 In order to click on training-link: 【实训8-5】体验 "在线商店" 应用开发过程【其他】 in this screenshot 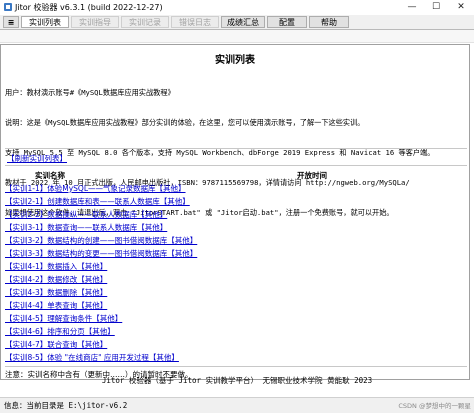, I will do `click(92, 357)`.